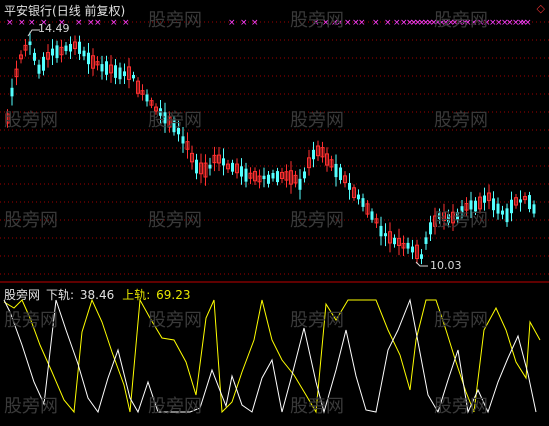 This screenshot has height=426, width=549. I want to click on high-price-label: 14.49, so click(54, 28).